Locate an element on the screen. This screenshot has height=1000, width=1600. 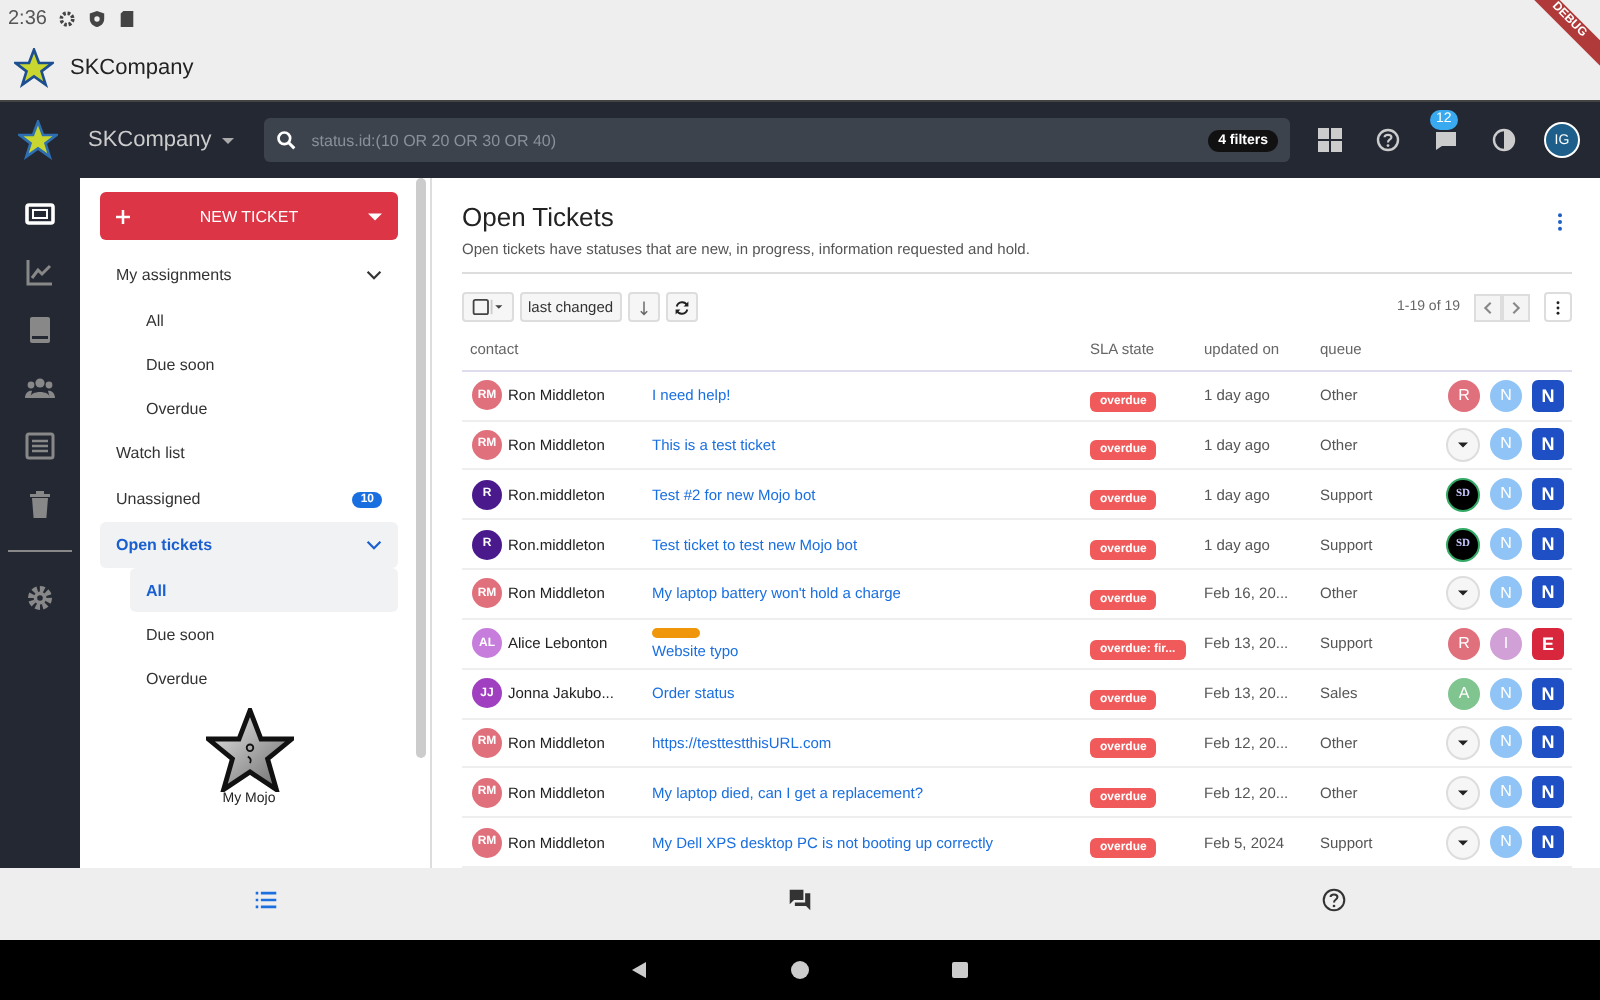
page-title: Open Tickets is located at coordinates (539, 217).